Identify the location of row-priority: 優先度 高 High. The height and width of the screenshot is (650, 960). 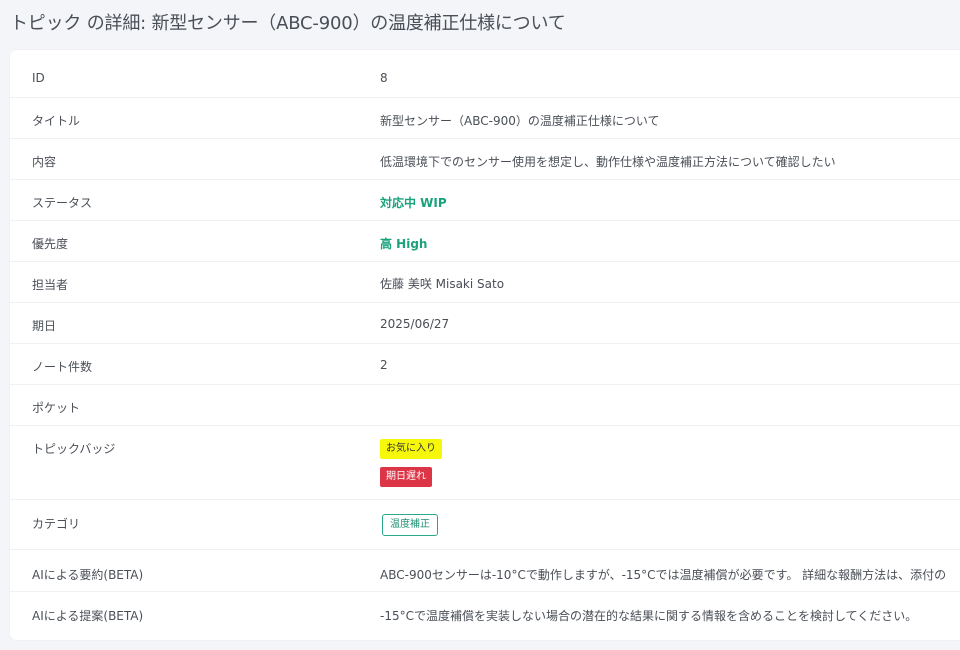
(485, 241).